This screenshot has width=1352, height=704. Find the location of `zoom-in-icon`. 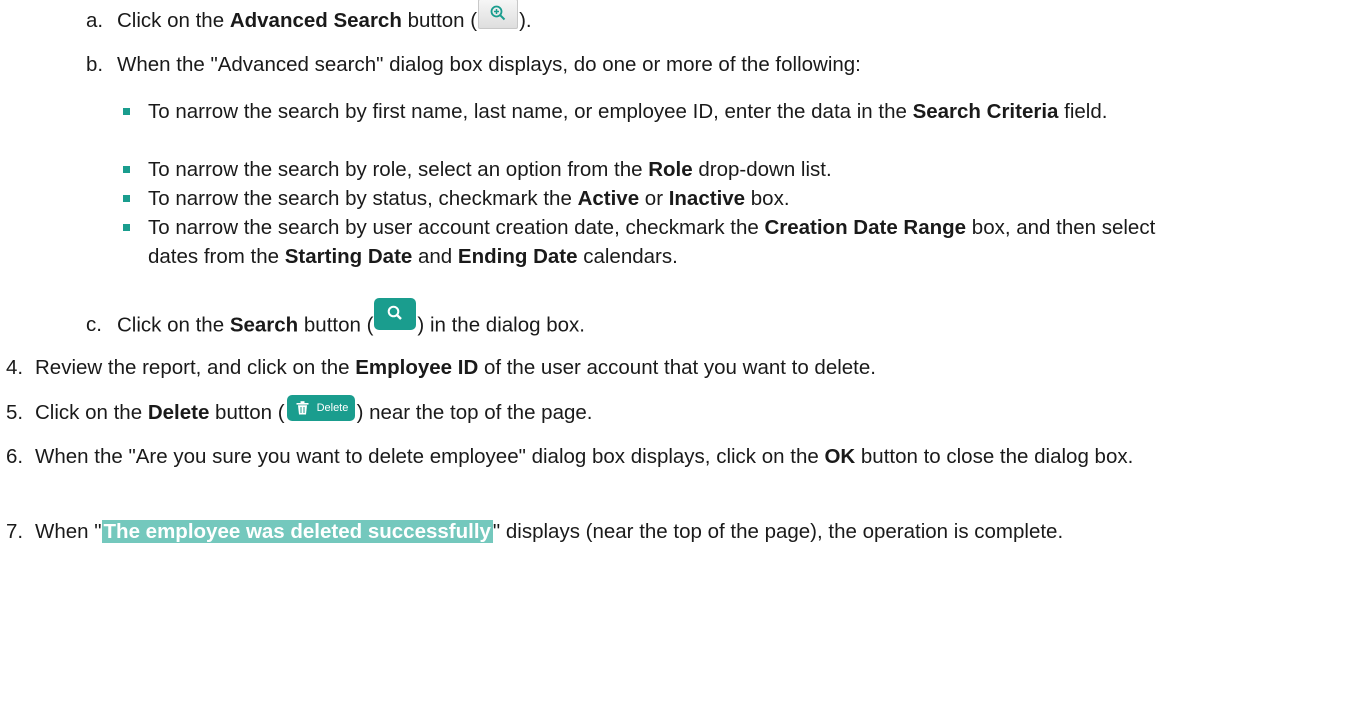

zoom-in-icon is located at coordinates (498, 12).